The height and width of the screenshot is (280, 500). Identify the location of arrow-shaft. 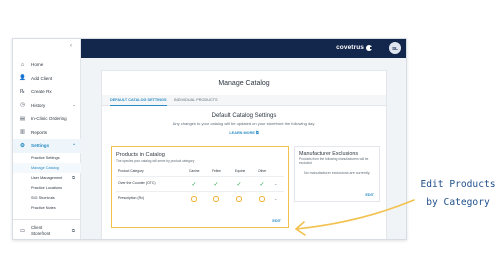
(355, 214).